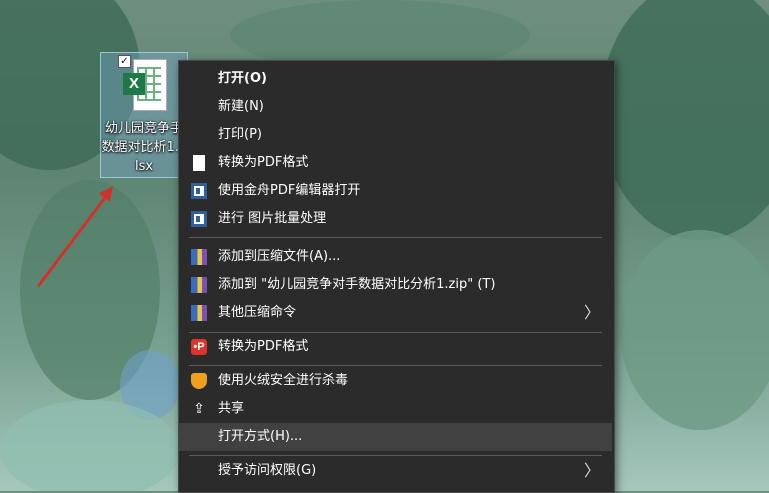 Image resolution: width=769 pixels, height=493 pixels. What do you see at coordinates (395, 135) in the screenshot?
I see `menu-item-print: 打印(P)` at bounding box center [395, 135].